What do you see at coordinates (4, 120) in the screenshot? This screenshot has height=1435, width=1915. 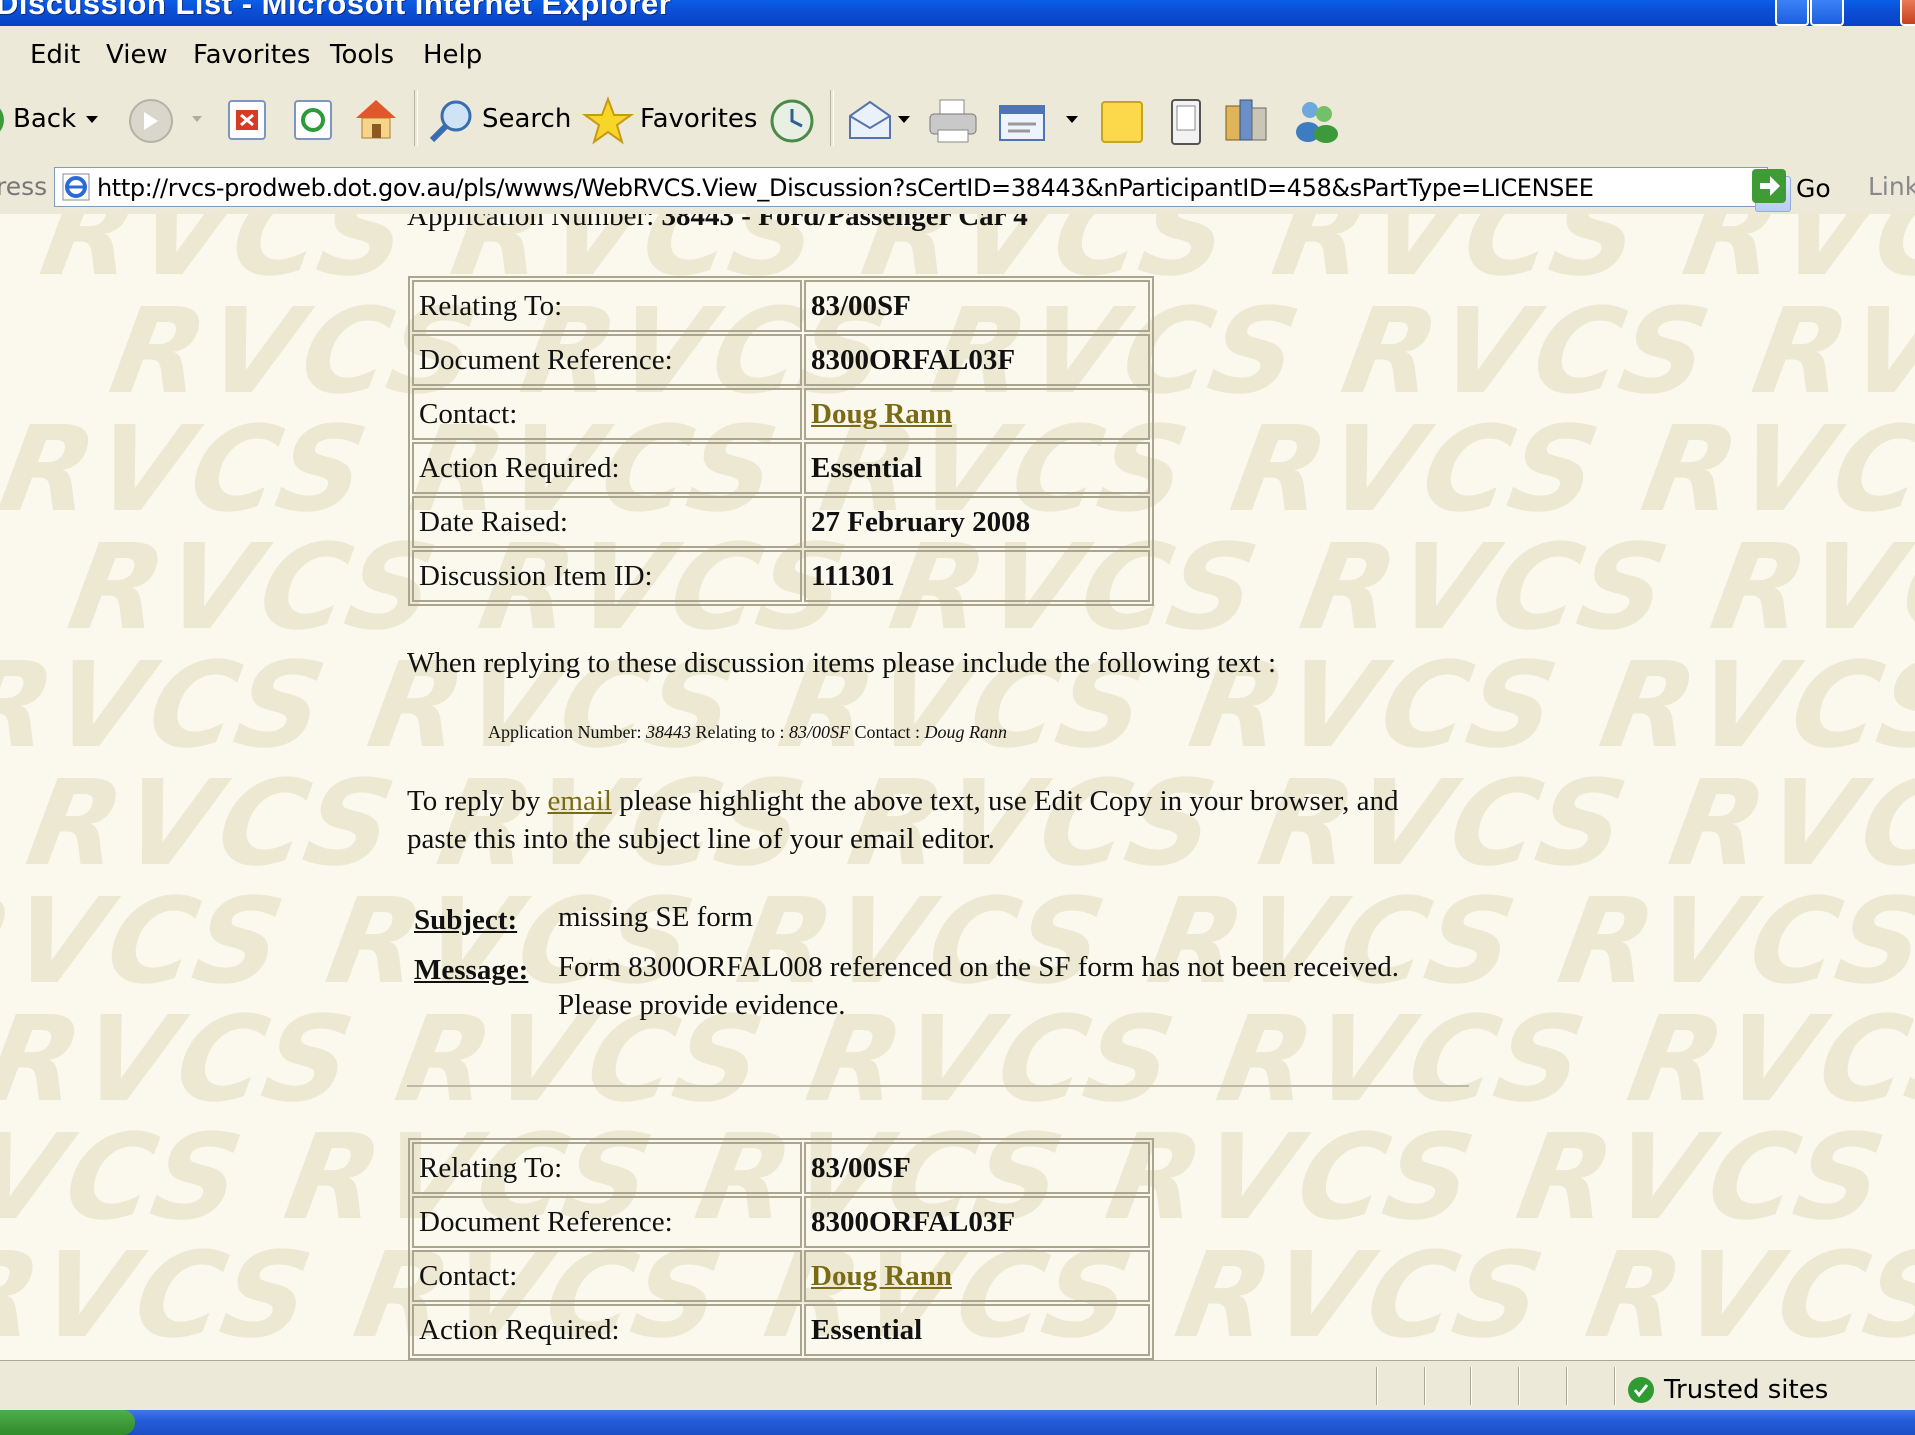 I see `back-arrow-icon` at bounding box center [4, 120].